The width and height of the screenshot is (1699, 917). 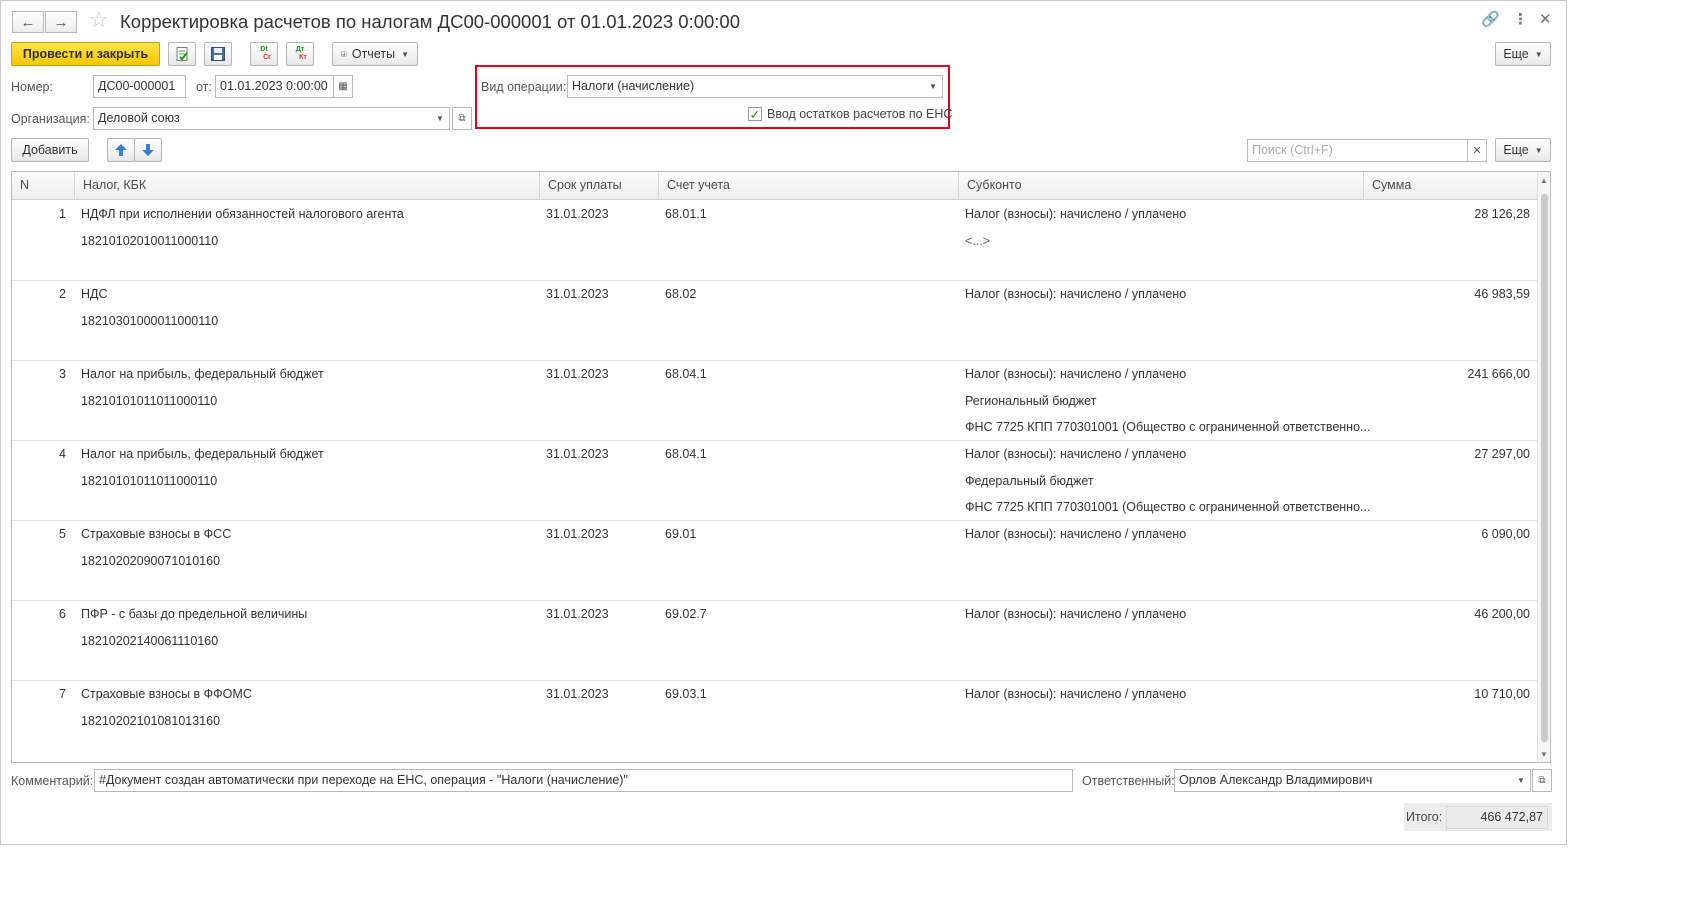 I want to click on clear-search-button: ✕, so click(x=1477, y=150).